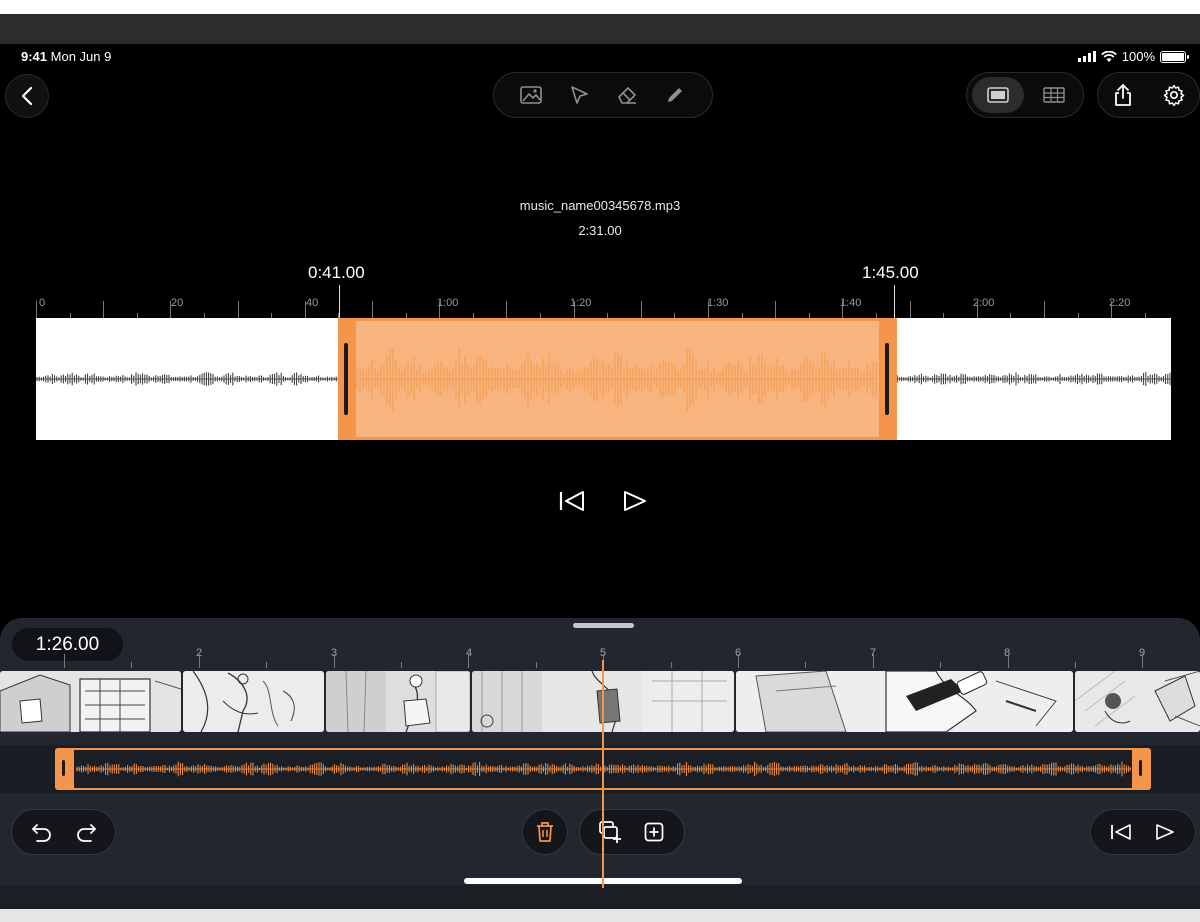 Image resolution: width=1200 pixels, height=922 pixels. What do you see at coordinates (66, 56) in the screenshot?
I see `status-time: 9:41 Mon Jun 9` at bounding box center [66, 56].